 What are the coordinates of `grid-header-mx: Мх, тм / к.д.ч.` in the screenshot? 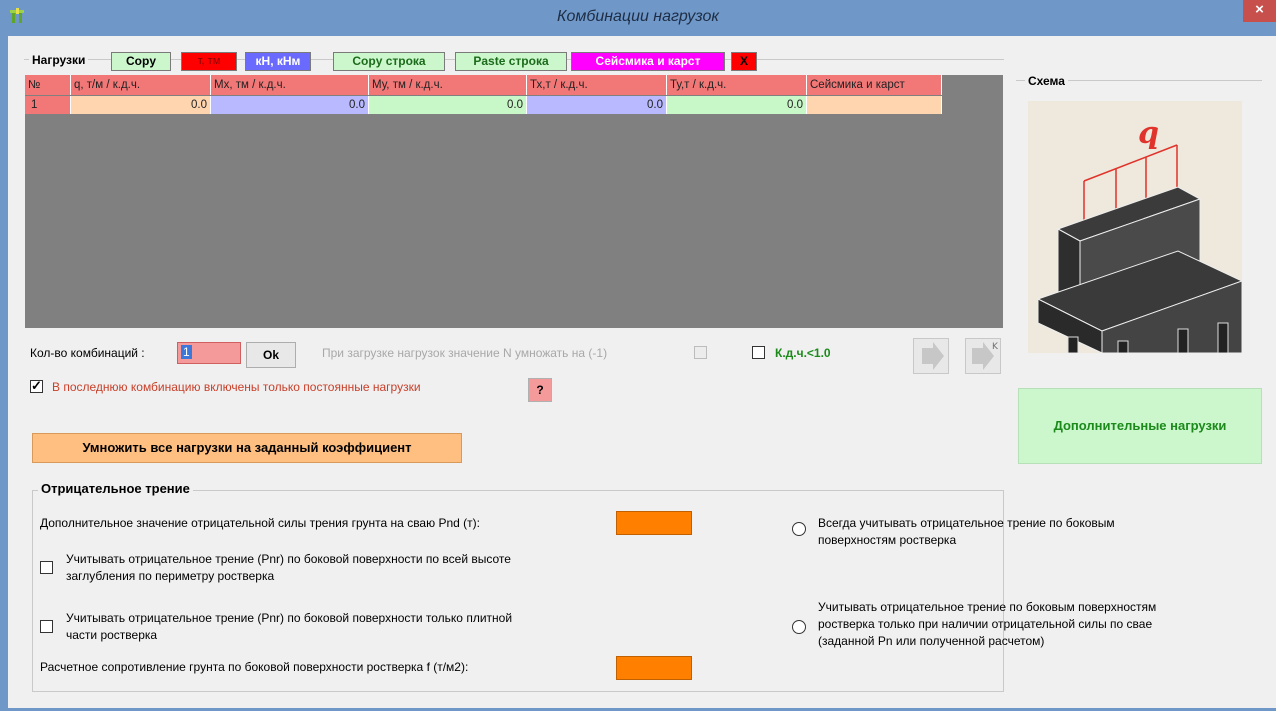 It's located at (290, 85).